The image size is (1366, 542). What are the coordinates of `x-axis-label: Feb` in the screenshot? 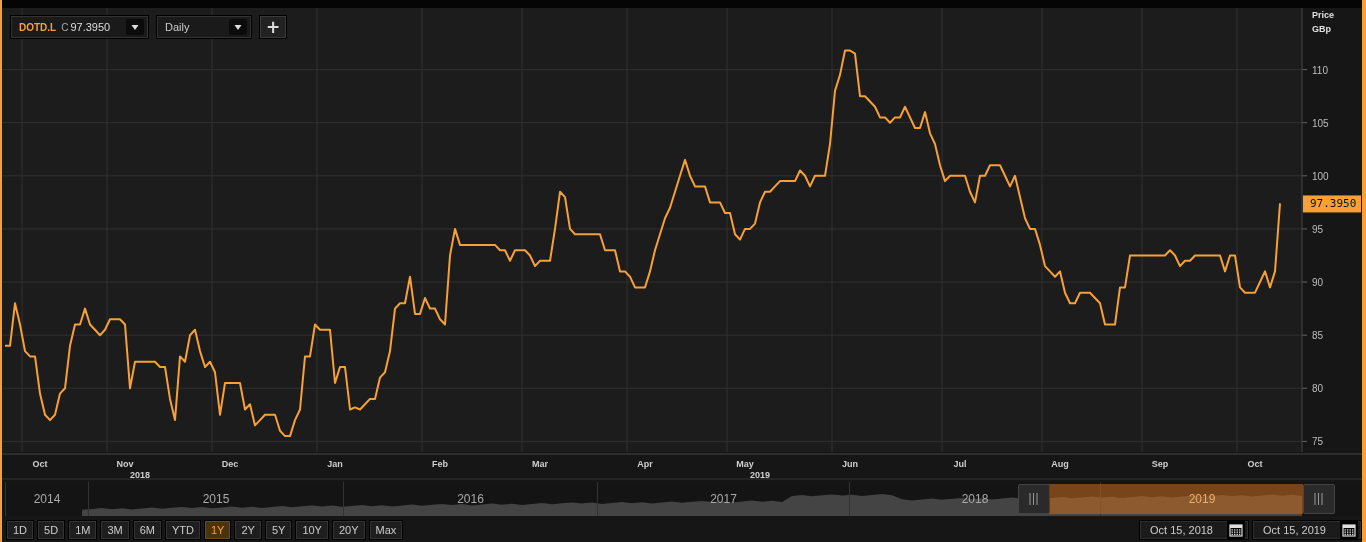 It's located at (440, 464).